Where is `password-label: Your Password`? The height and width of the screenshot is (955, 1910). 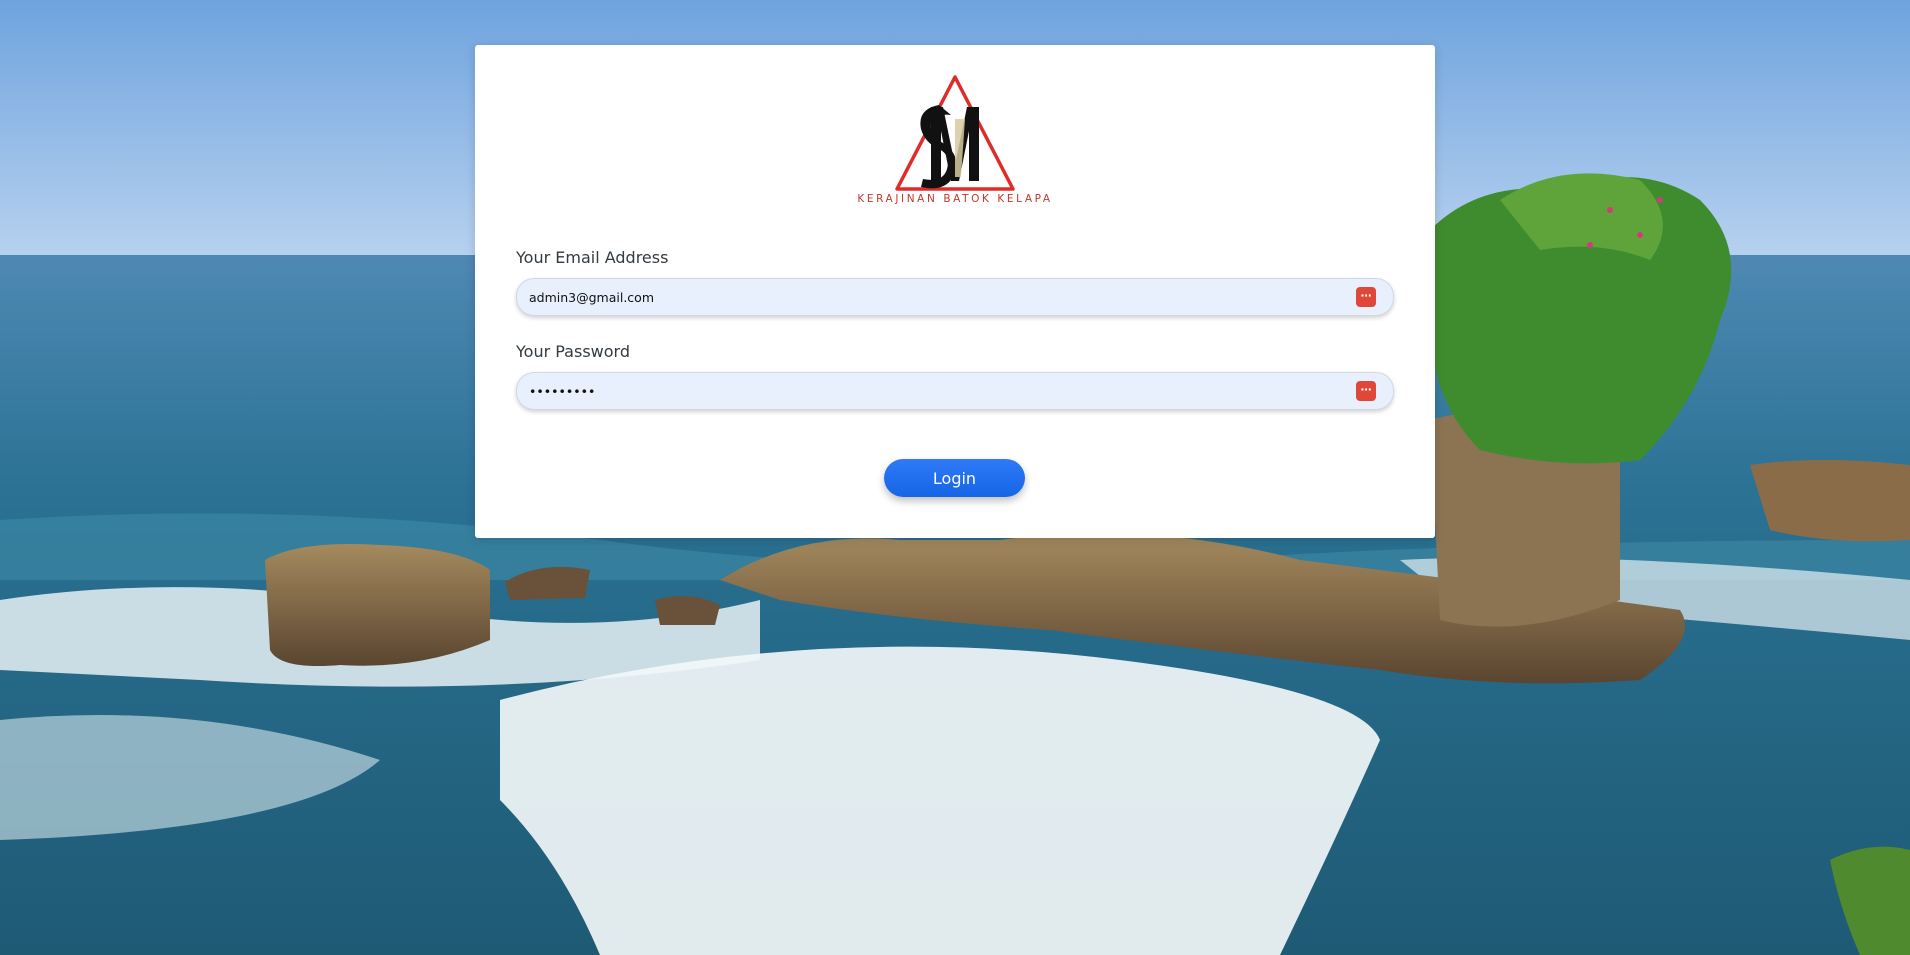
password-label: Your Password is located at coordinates (573, 351).